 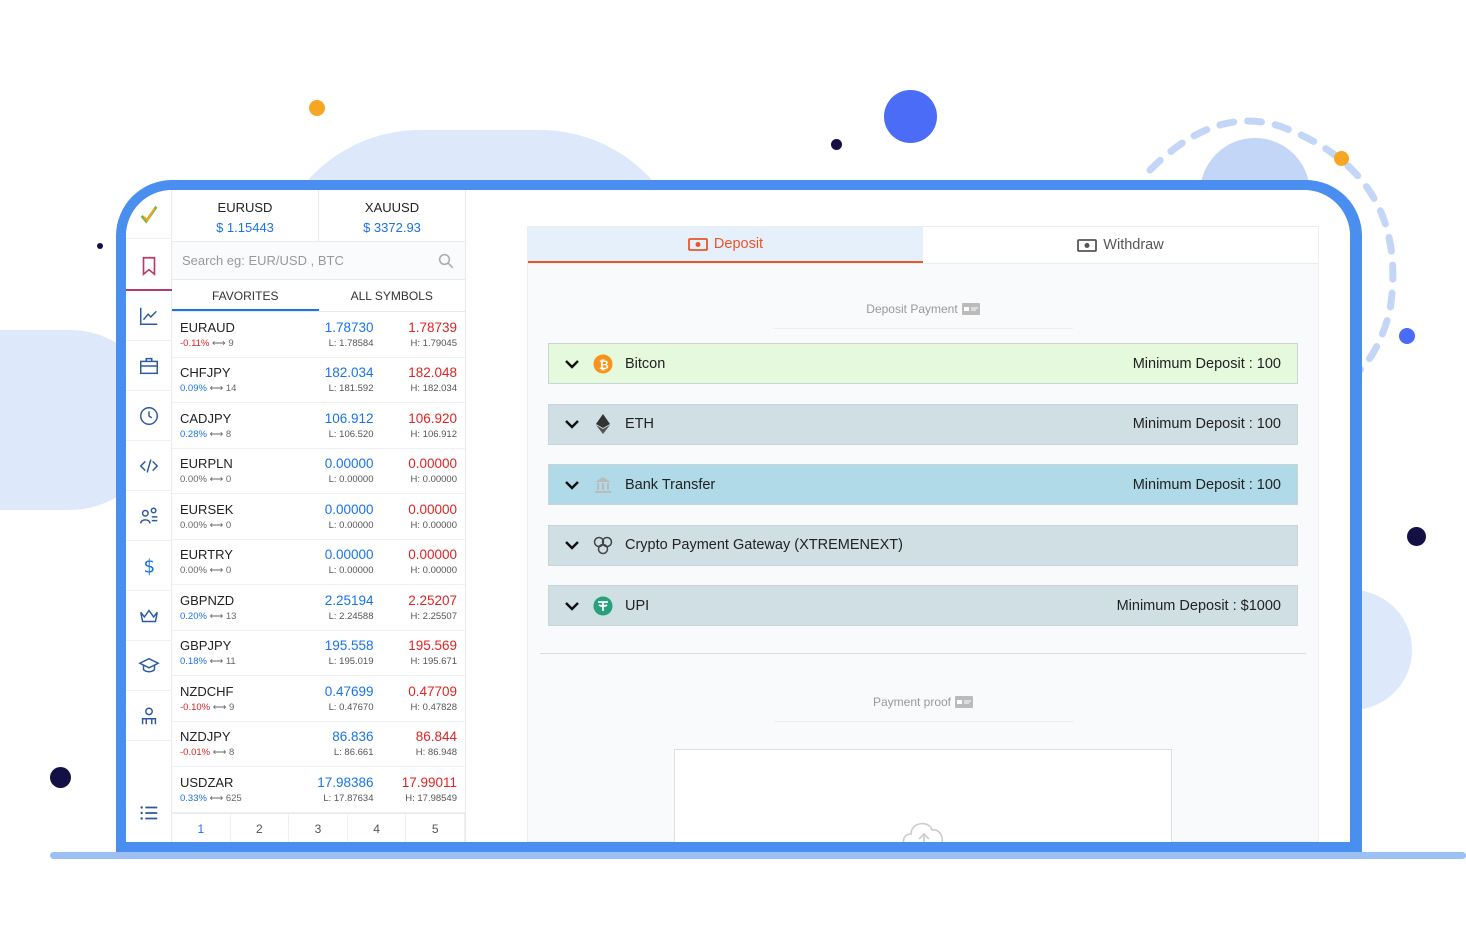 What do you see at coordinates (603, 545) in the screenshot?
I see `crypto-gateway-icon` at bounding box center [603, 545].